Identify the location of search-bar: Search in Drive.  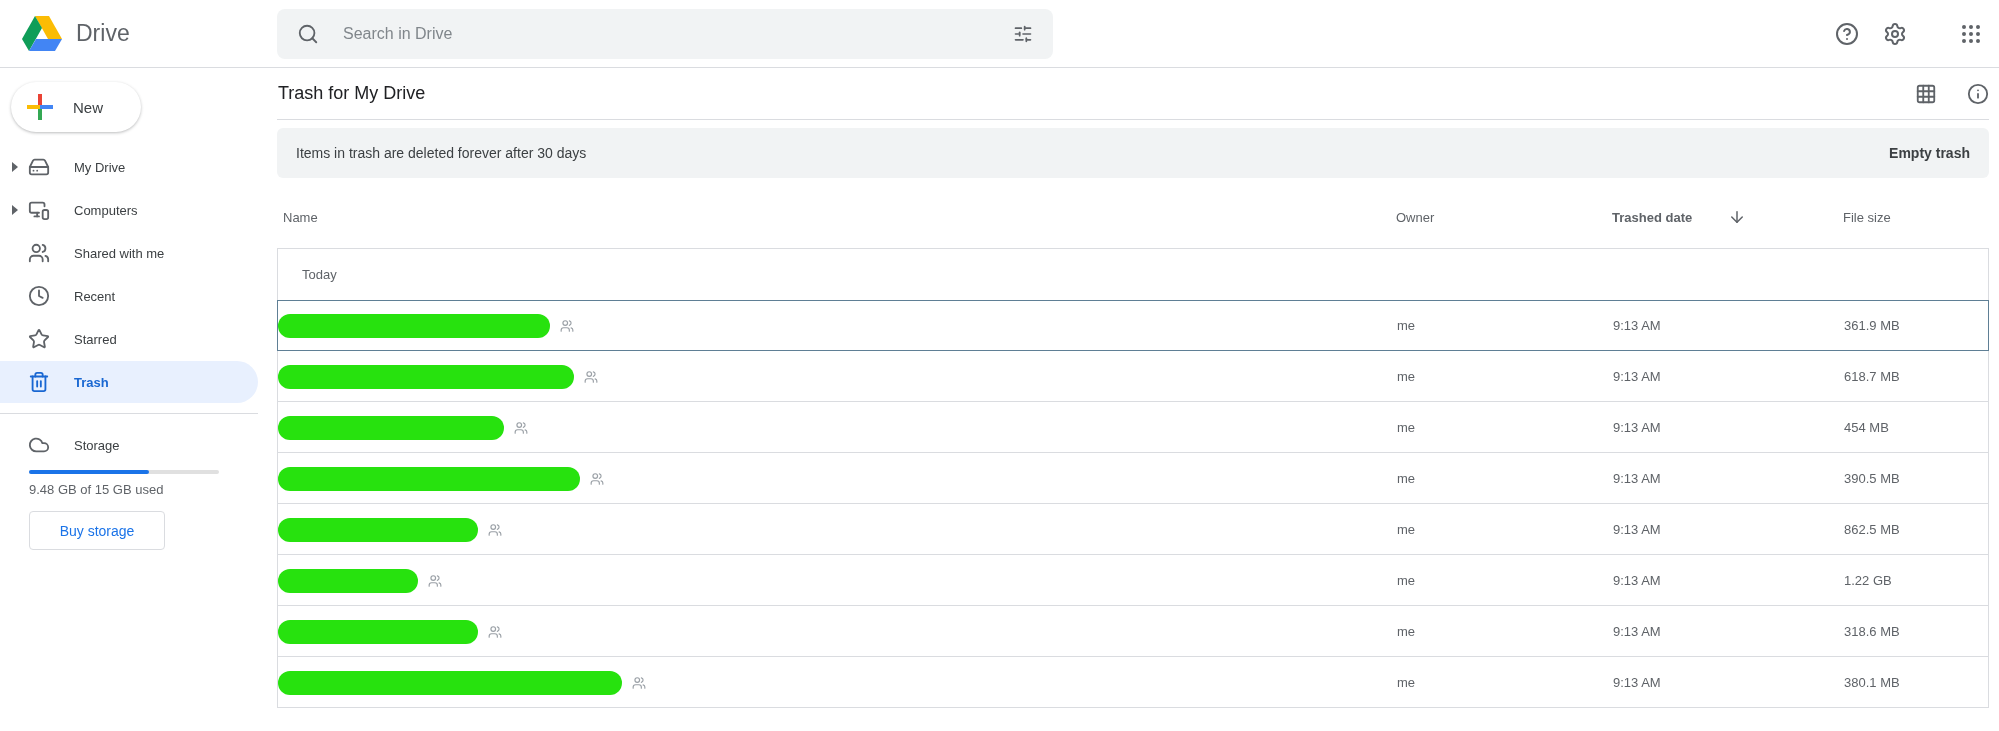
(665, 33).